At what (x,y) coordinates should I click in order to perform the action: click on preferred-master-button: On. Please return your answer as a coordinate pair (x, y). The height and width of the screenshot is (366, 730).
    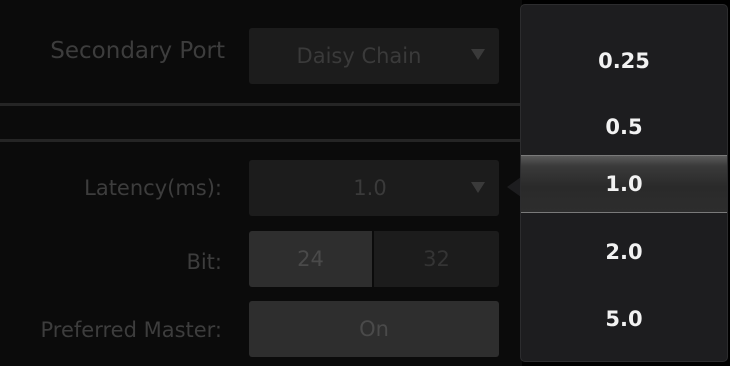
    Looking at the image, I should click on (374, 329).